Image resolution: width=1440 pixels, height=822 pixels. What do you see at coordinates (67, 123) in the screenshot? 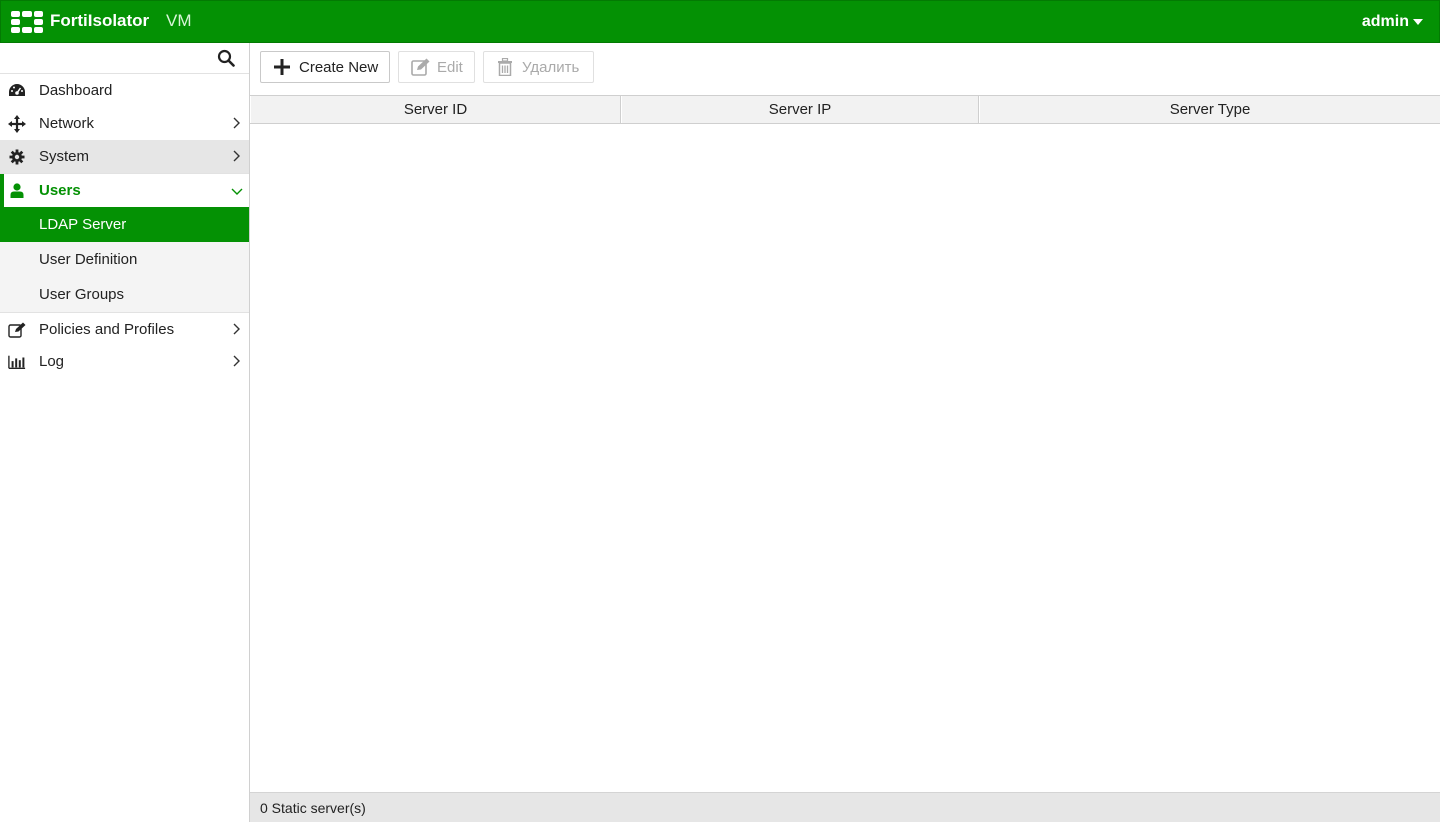
I see `sidebar-item-label: Network` at bounding box center [67, 123].